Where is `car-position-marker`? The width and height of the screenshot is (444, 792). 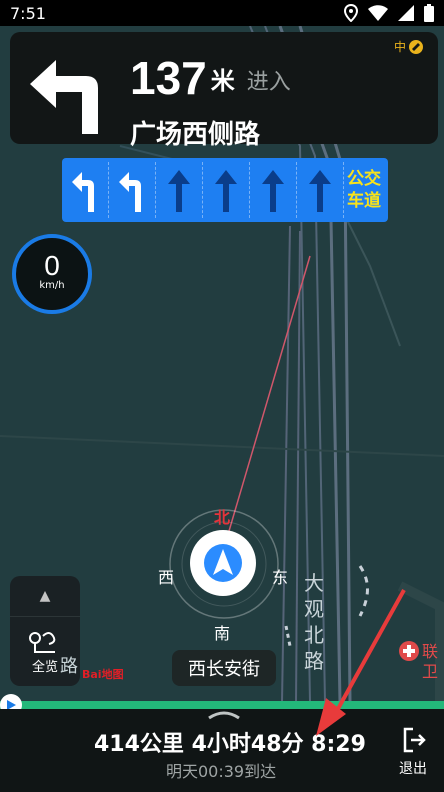
car-position-marker is located at coordinates (223, 563).